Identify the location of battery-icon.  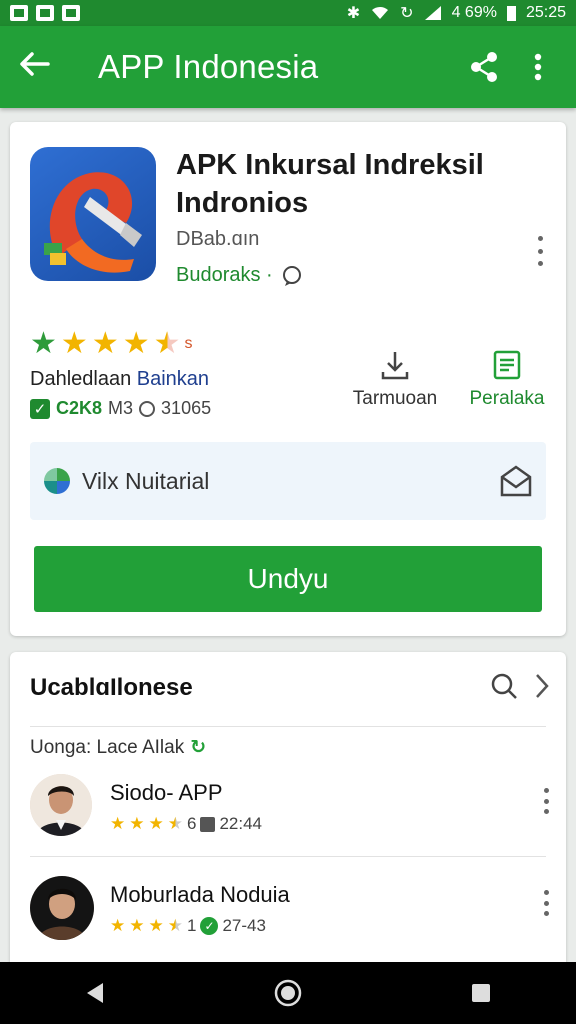
(511, 13).